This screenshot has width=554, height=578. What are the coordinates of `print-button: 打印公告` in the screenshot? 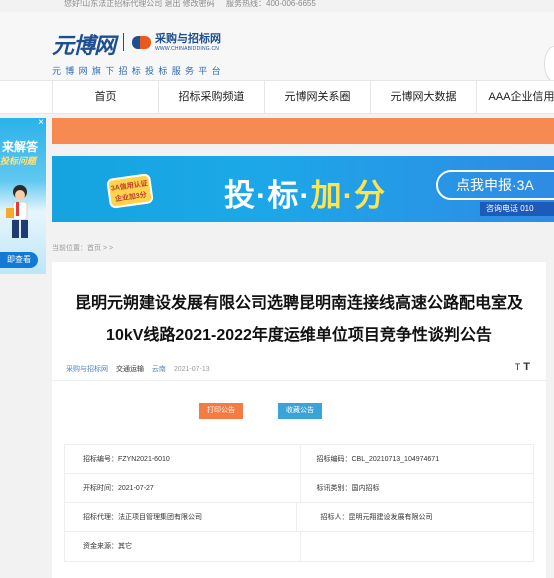 It's located at (221, 411).